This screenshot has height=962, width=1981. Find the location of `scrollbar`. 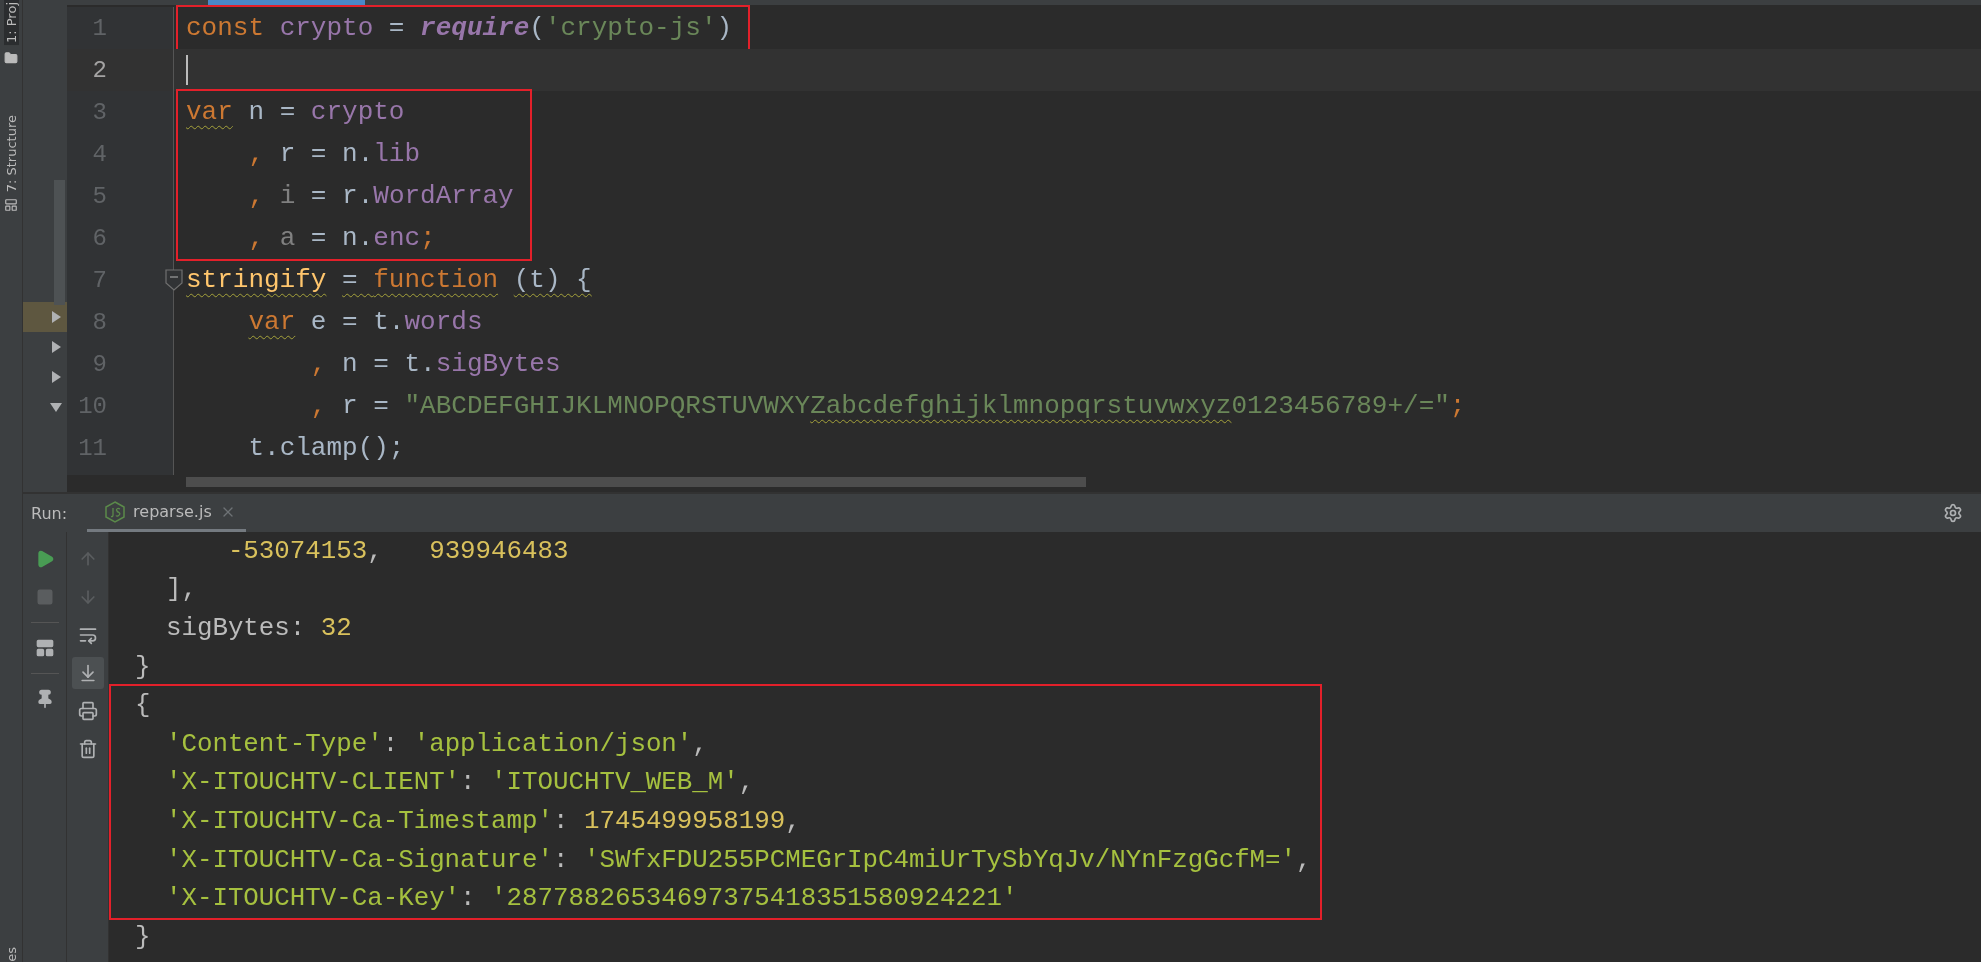

scrollbar is located at coordinates (59, 242).